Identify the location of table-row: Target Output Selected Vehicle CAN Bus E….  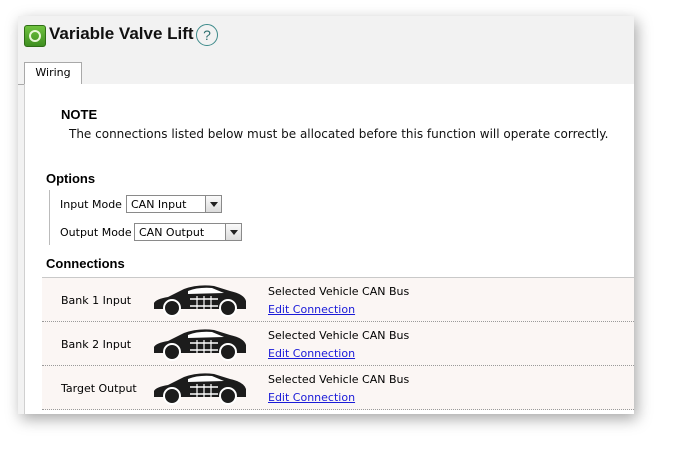
(338, 388).